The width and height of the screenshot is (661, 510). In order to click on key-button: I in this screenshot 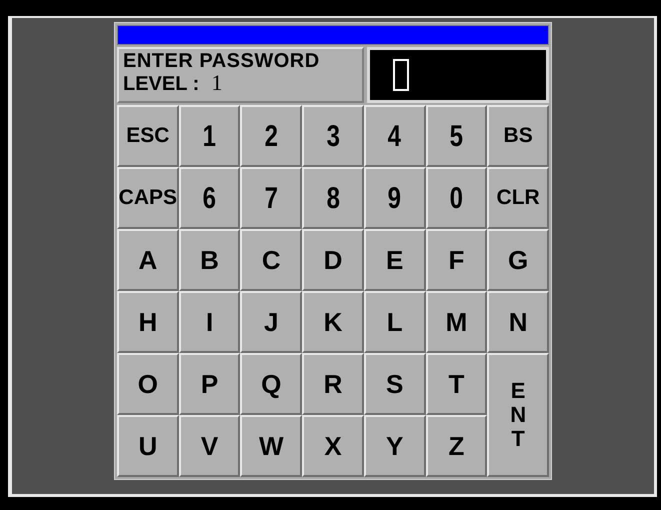, I will do `click(209, 322)`.